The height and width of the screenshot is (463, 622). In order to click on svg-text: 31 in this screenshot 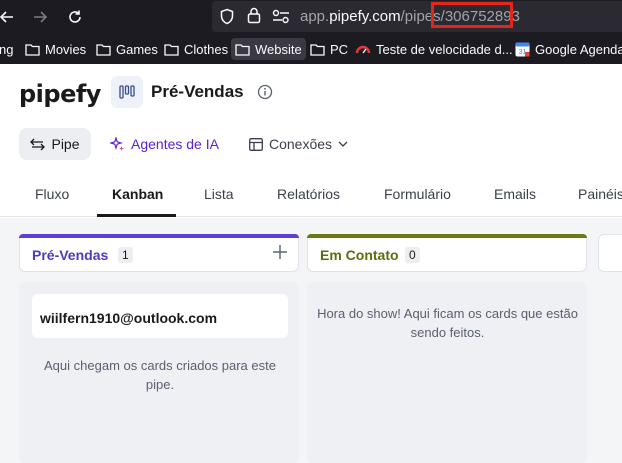, I will do `click(523, 52)`.